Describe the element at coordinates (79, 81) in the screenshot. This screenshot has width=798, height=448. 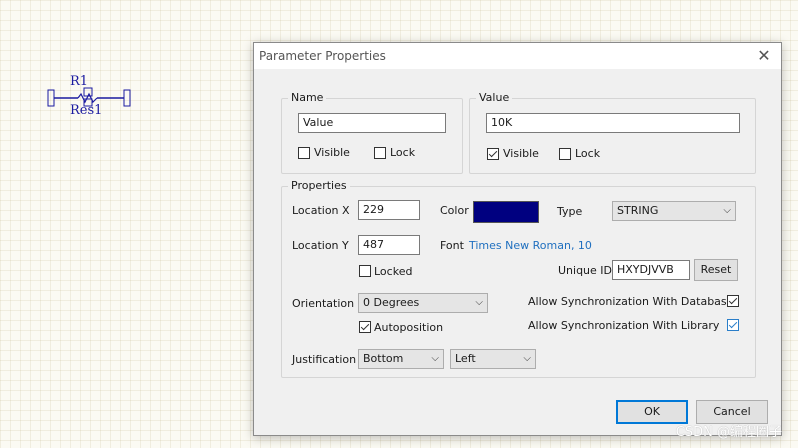
I see `designator-label: R1` at that location.